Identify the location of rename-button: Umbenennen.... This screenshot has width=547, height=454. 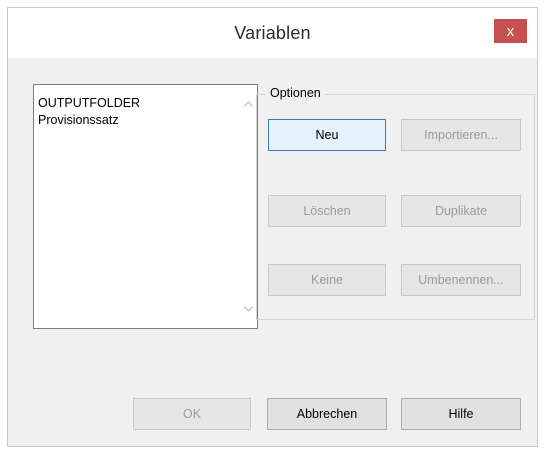
(461, 280).